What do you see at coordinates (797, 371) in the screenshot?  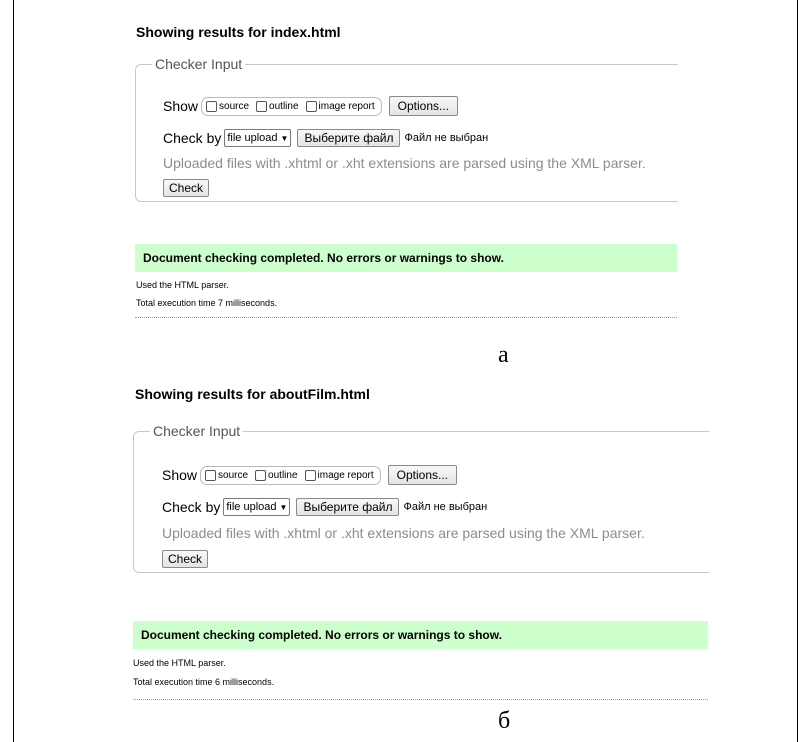 I see `frame-right-border` at bounding box center [797, 371].